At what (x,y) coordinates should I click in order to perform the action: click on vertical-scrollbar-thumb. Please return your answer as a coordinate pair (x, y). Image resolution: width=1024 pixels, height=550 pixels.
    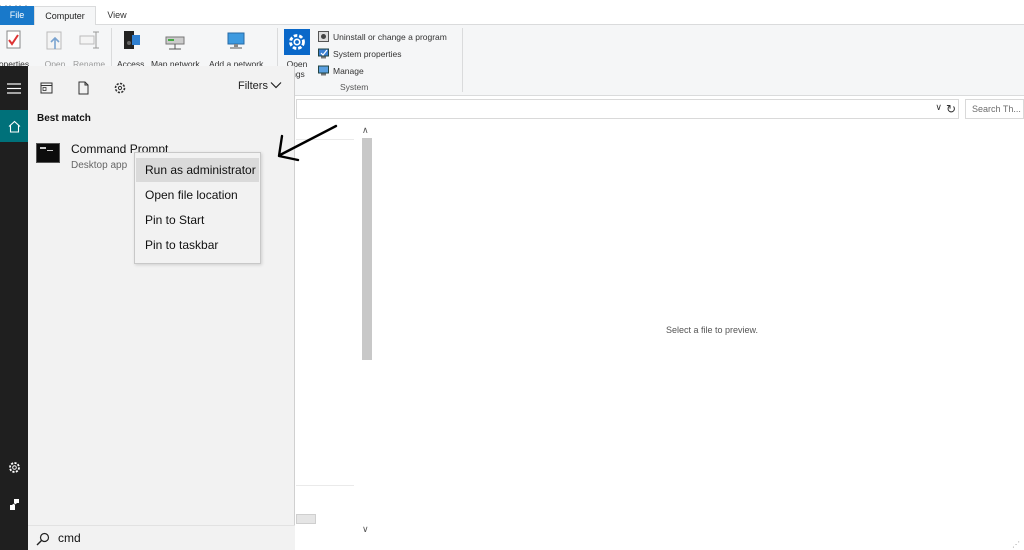
    Looking at the image, I should click on (367, 249).